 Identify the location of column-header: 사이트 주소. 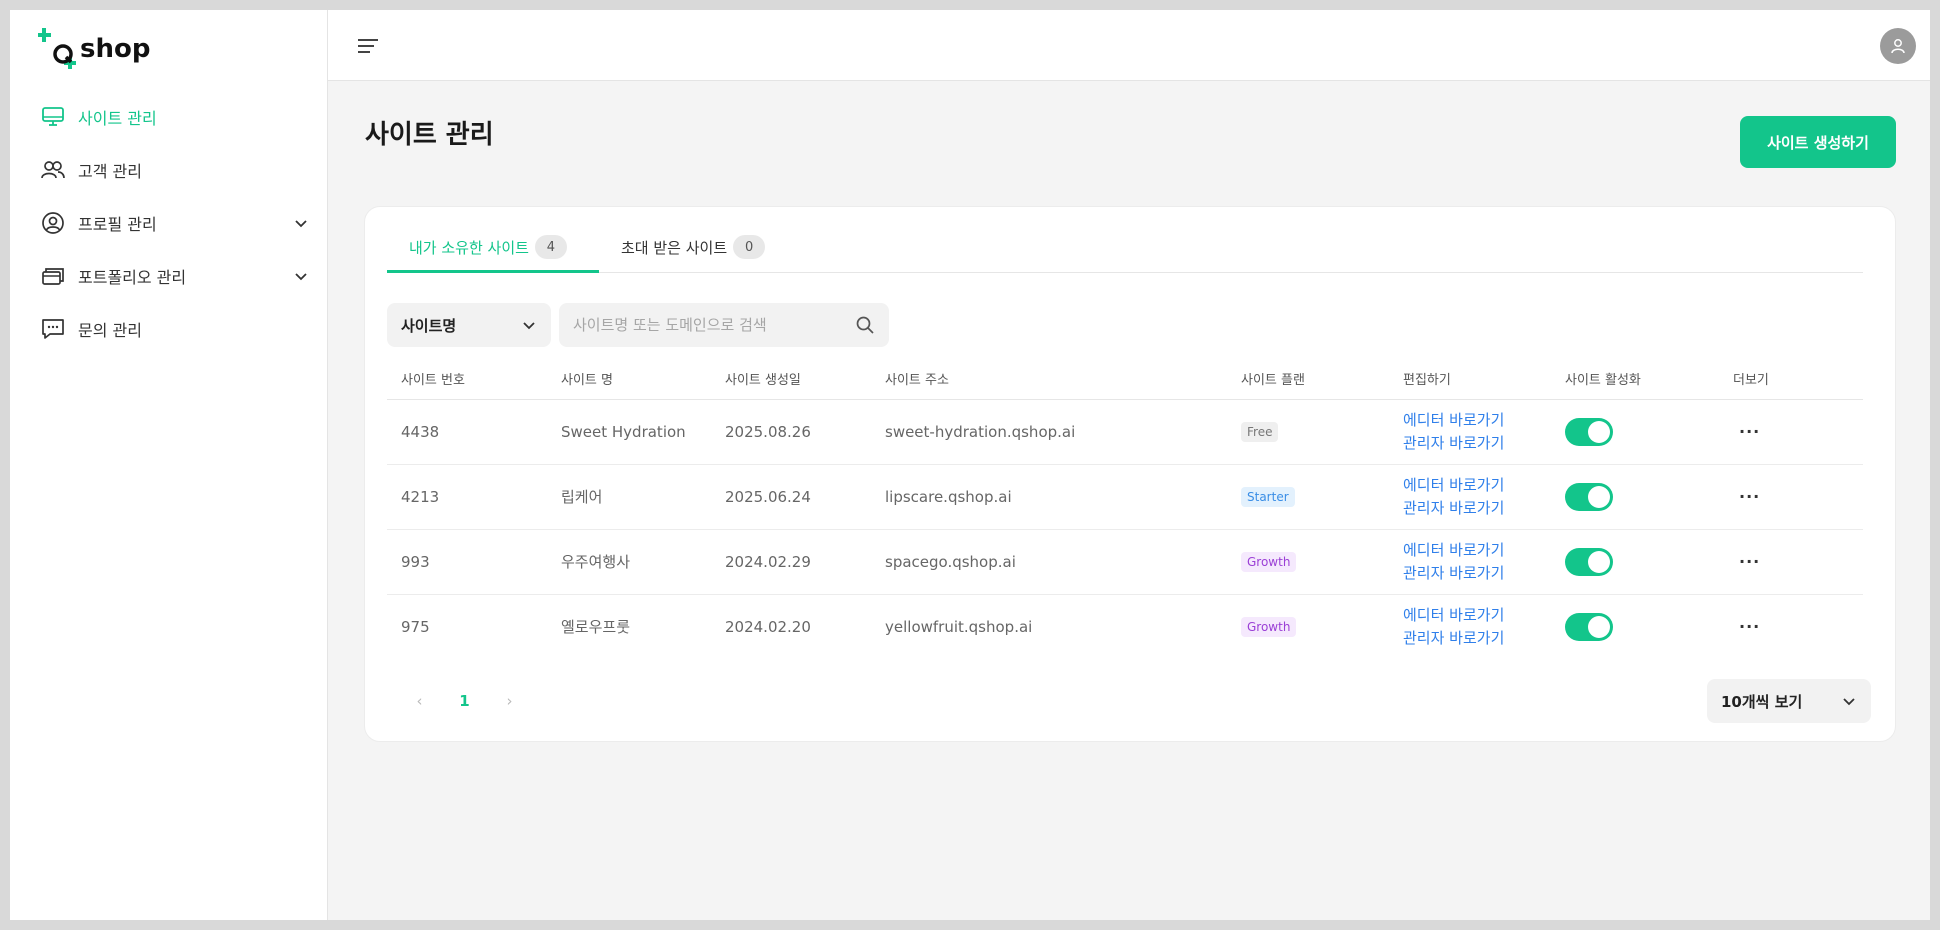
(1049, 379).